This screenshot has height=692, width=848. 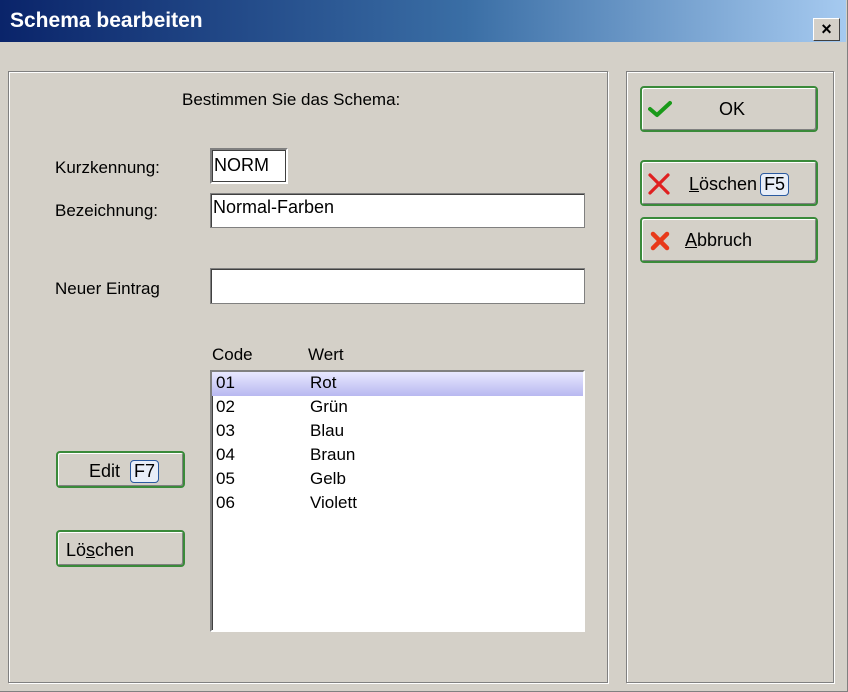 What do you see at coordinates (660, 243) in the screenshot?
I see `cancel-x-icon` at bounding box center [660, 243].